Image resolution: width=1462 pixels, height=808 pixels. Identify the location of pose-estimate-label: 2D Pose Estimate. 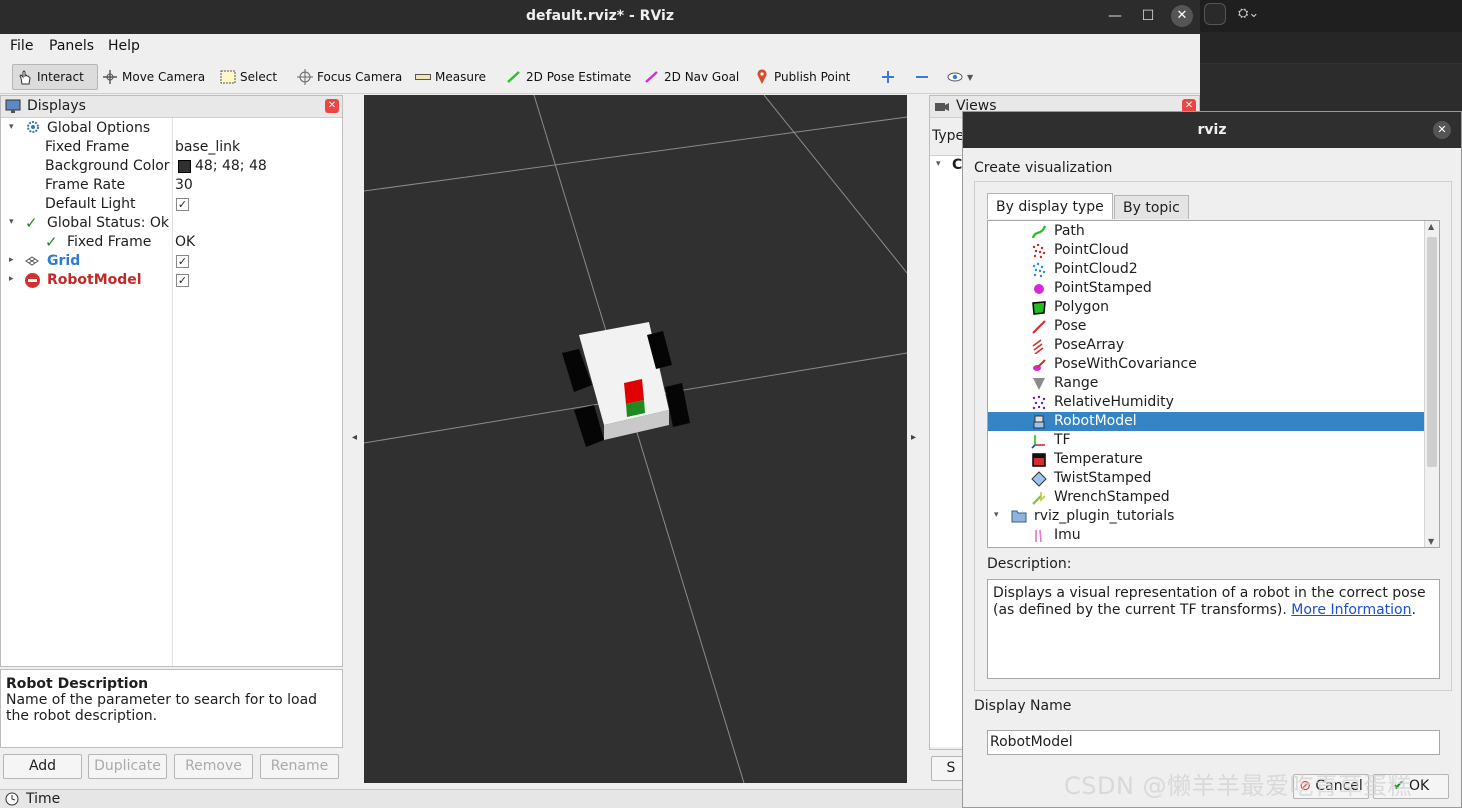
(579, 77).